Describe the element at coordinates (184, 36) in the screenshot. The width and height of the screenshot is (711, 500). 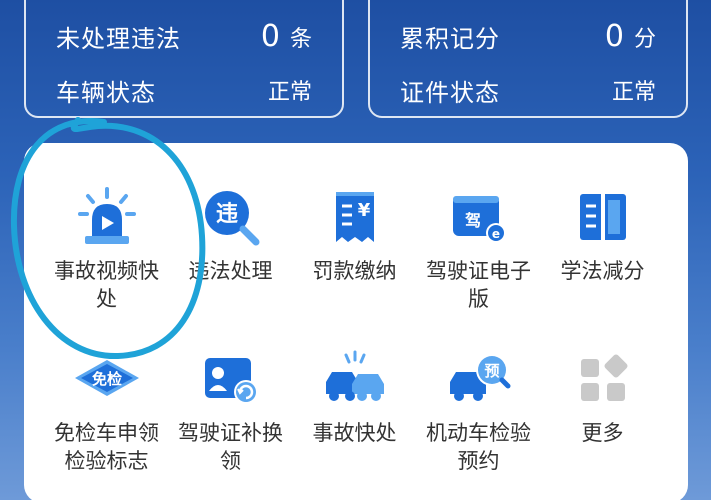
I see `unprocessed-violations-row: 未处理违法 0 条` at that location.